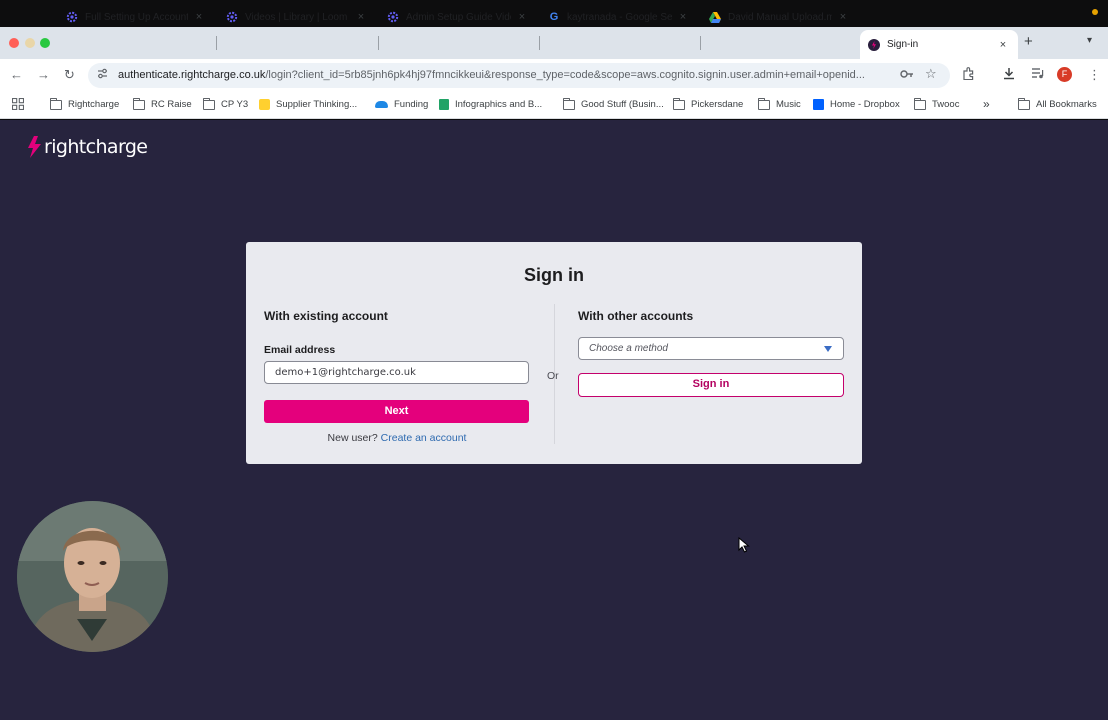 This screenshot has height=720, width=1108. I want to click on page-title: Sign in, so click(554, 275).